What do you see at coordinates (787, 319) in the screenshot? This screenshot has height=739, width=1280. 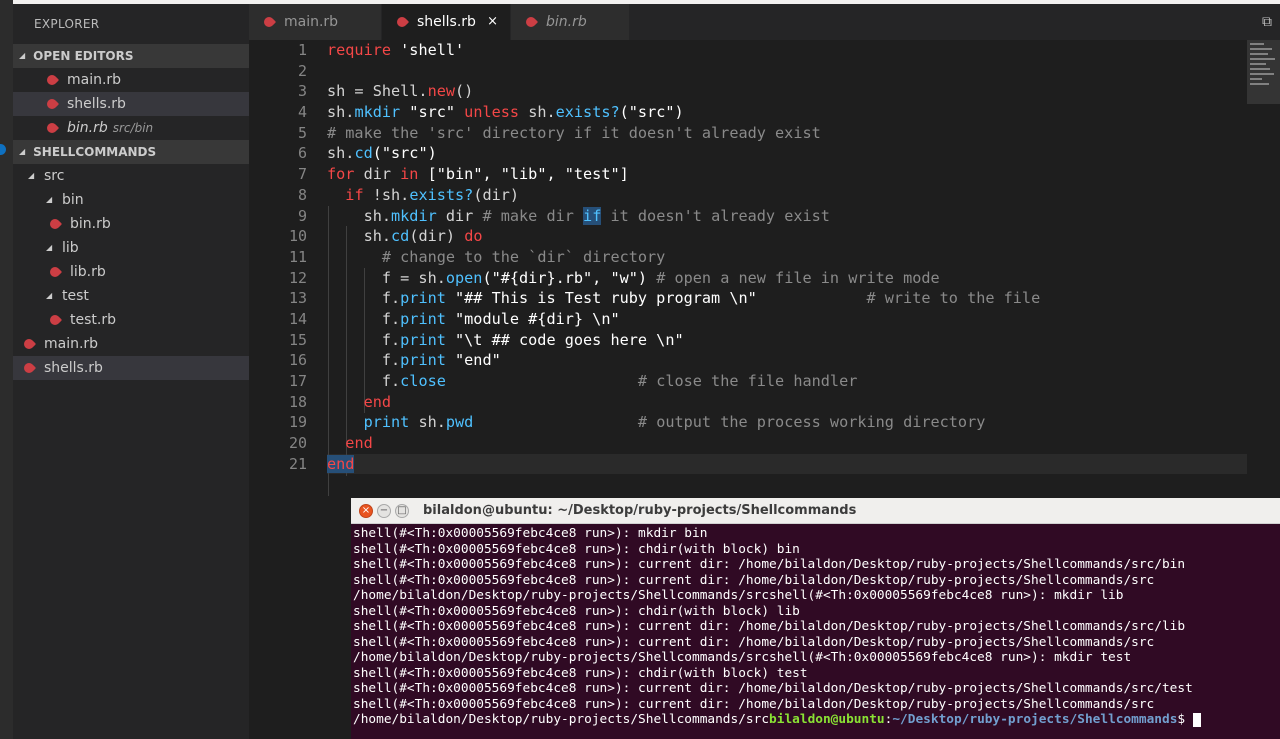 I see `code-line: f.print "module #{dir} \n"` at bounding box center [787, 319].